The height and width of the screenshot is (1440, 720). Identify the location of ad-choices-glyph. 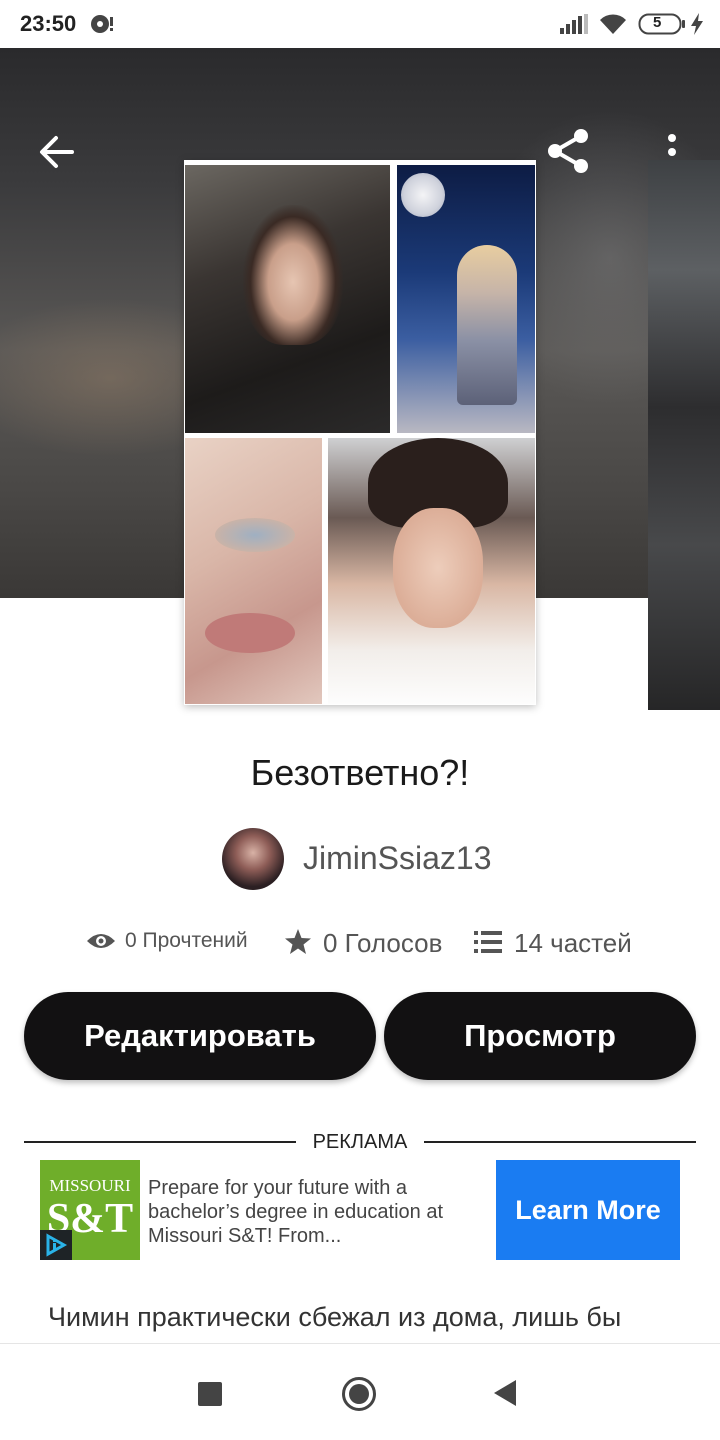
(57, 1245).